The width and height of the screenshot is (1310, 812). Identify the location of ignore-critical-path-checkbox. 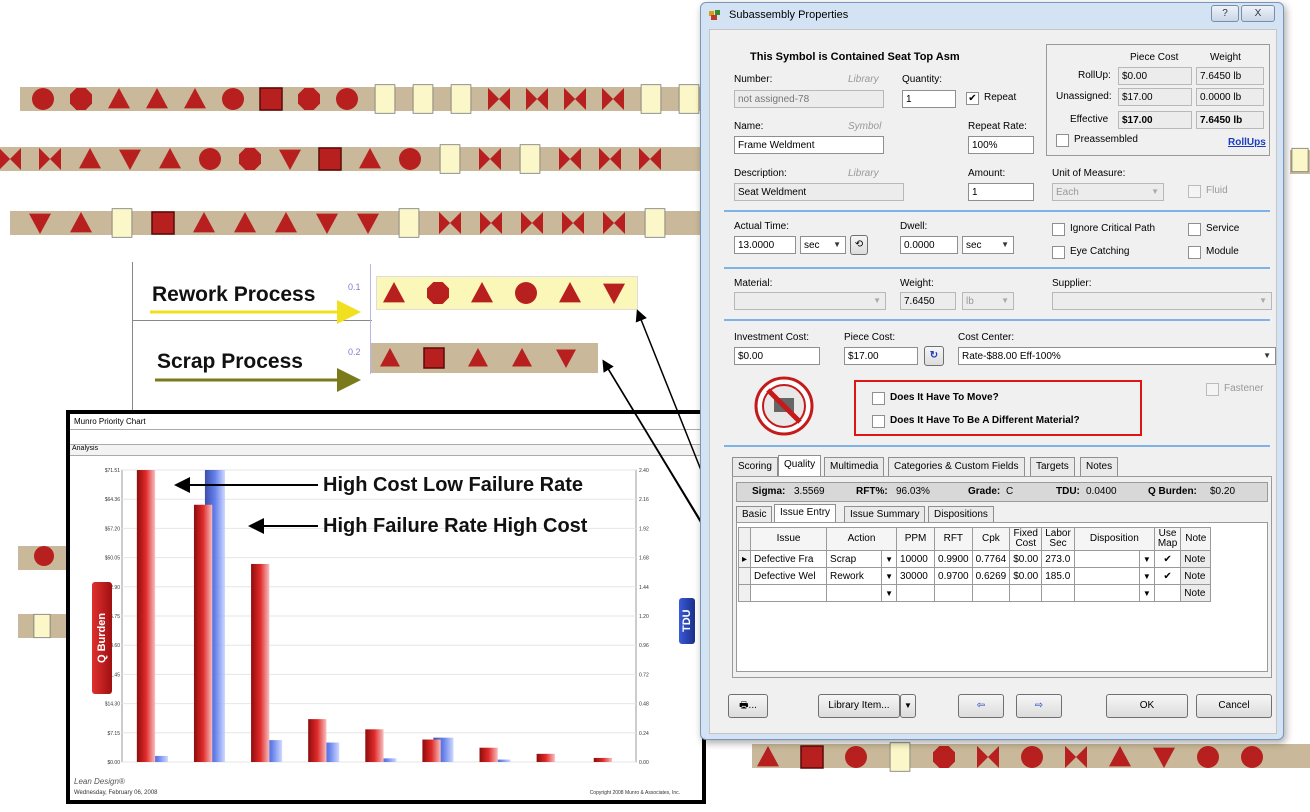
(1058, 229).